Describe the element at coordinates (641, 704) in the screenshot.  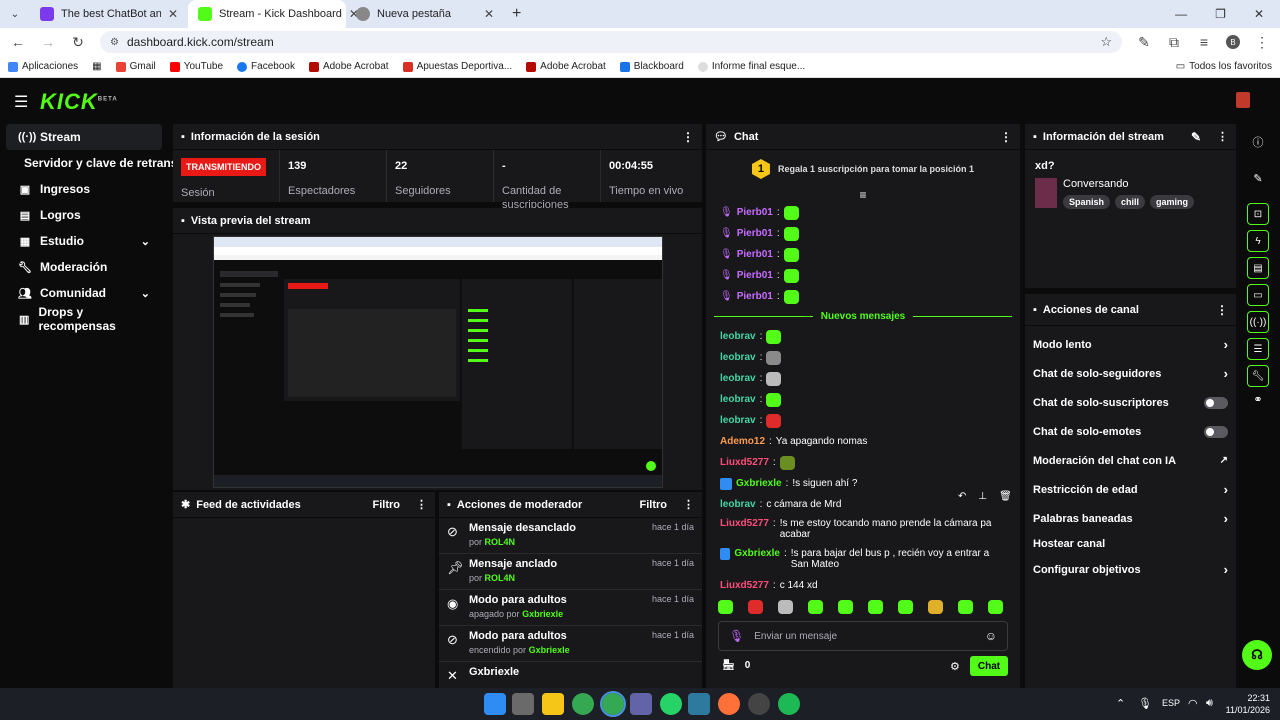
I see `teams-icon` at that location.